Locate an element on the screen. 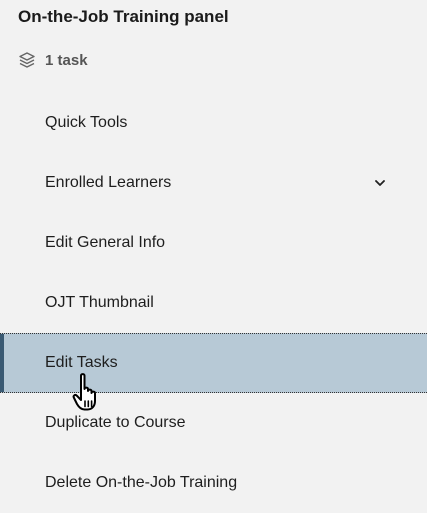  menu-item-label: Enrolled Learners is located at coordinates (108, 182).